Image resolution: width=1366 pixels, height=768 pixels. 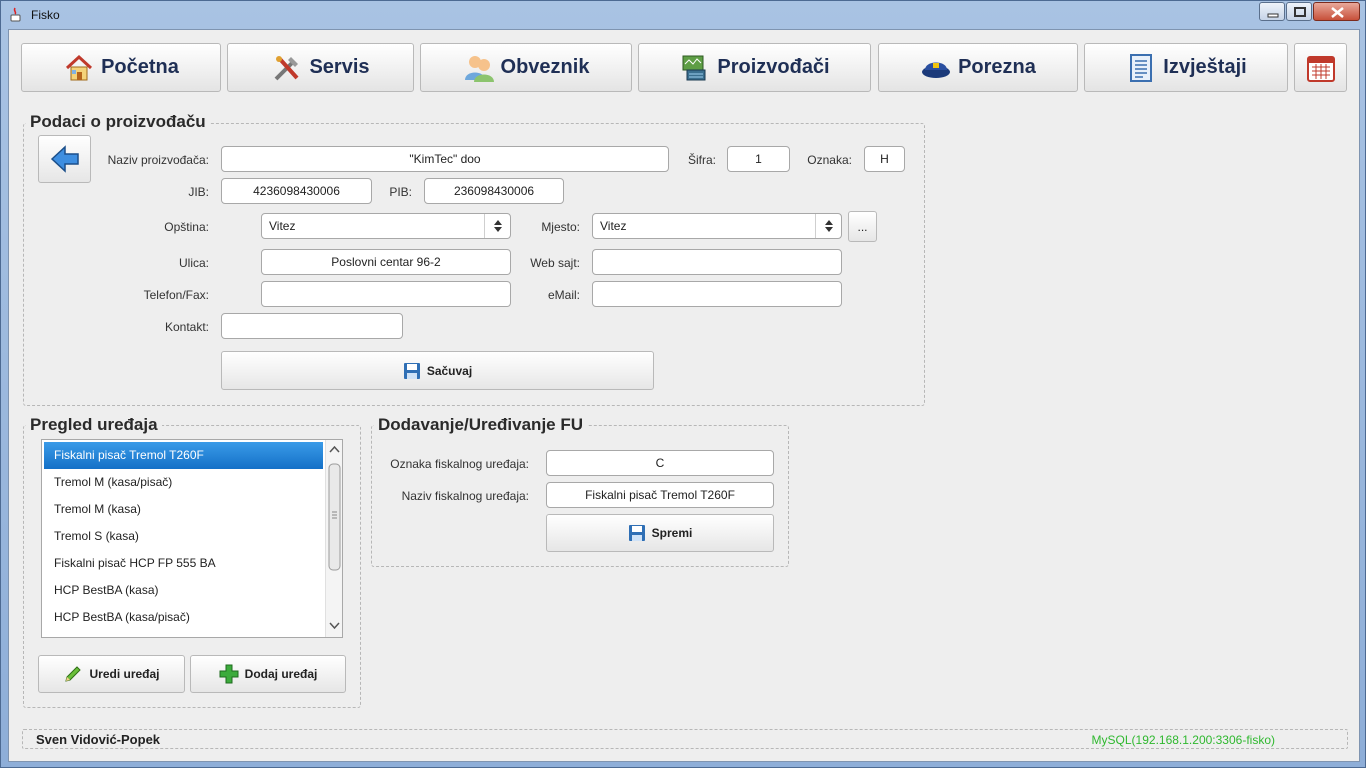 What do you see at coordinates (124, 674) in the screenshot?
I see `edit-device-label: Uredi uređaj` at bounding box center [124, 674].